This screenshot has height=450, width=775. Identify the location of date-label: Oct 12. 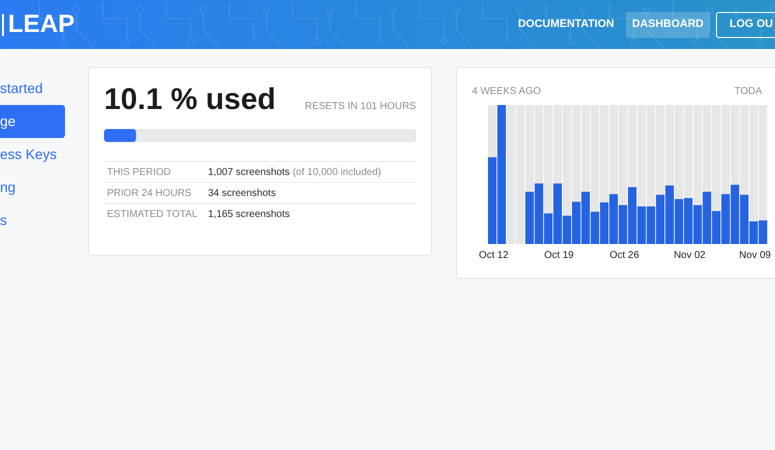
(493, 256).